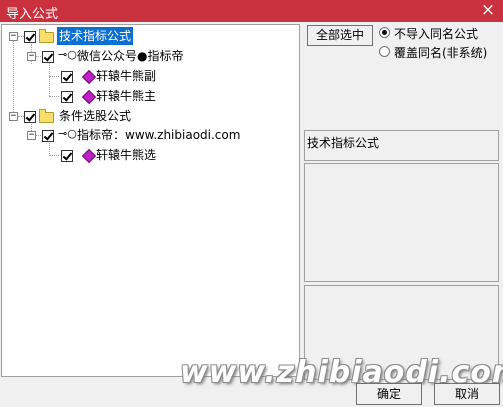  What do you see at coordinates (126, 155) in the screenshot?
I see `tree-label: 轩辕牛熊选` at bounding box center [126, 155].